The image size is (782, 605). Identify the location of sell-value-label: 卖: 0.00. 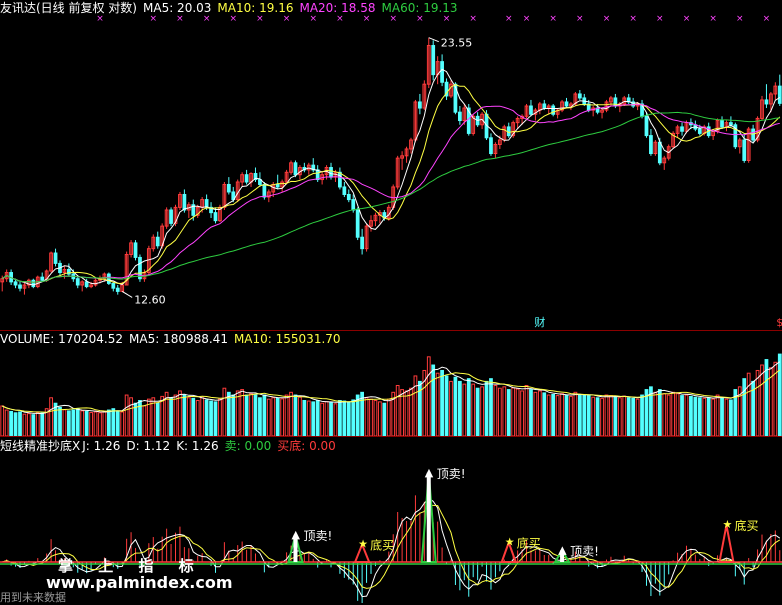
(248, 446).